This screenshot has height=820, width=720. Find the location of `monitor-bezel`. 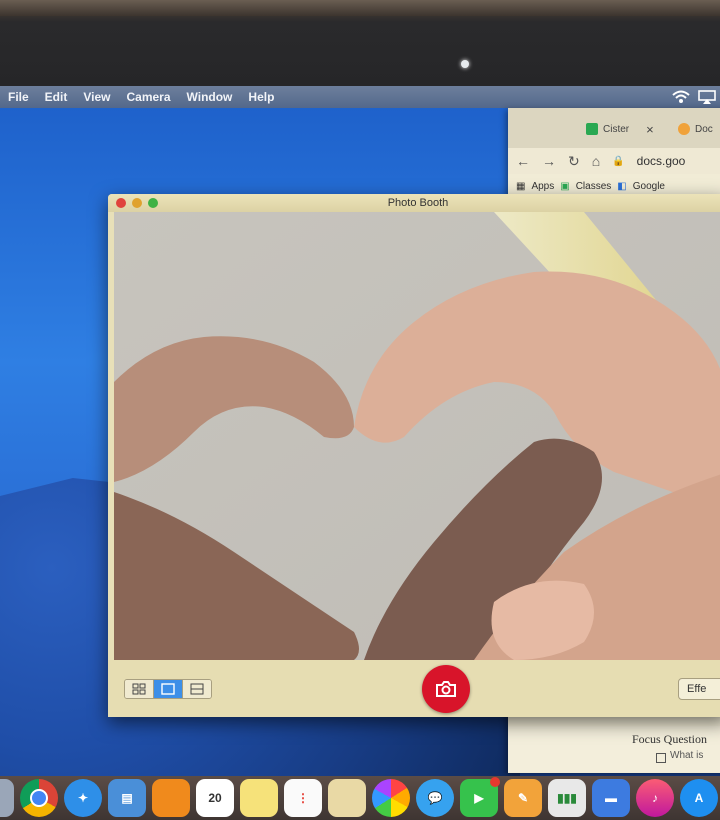

monitor-bezel is located at coordinates (360, 43).